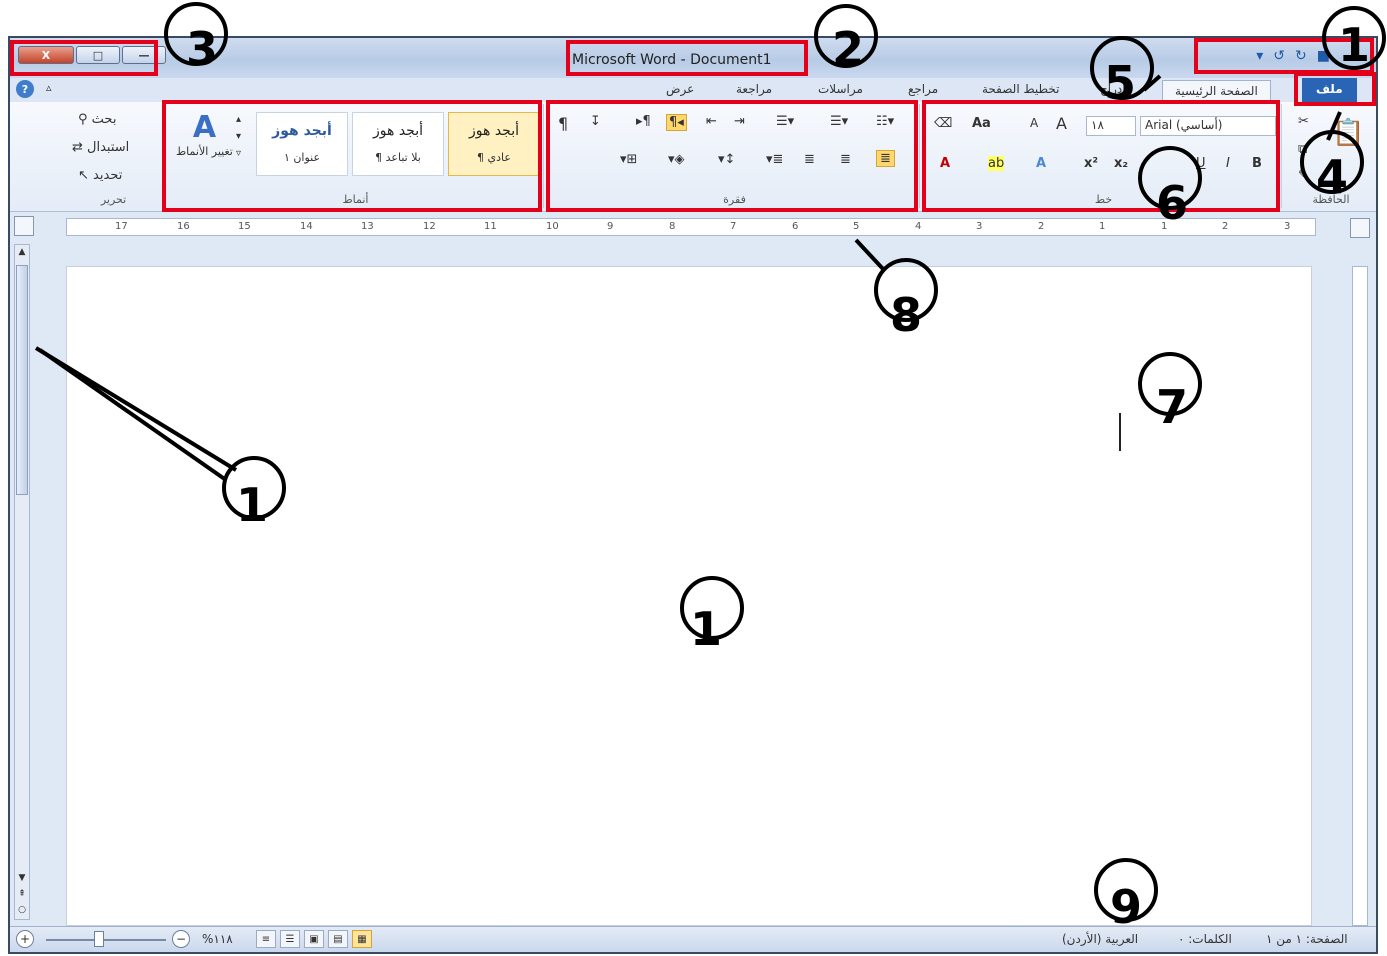  Describe the element at coordinates (25, 939) in the screenshot. I see `zoom-in-button: +` at that location.